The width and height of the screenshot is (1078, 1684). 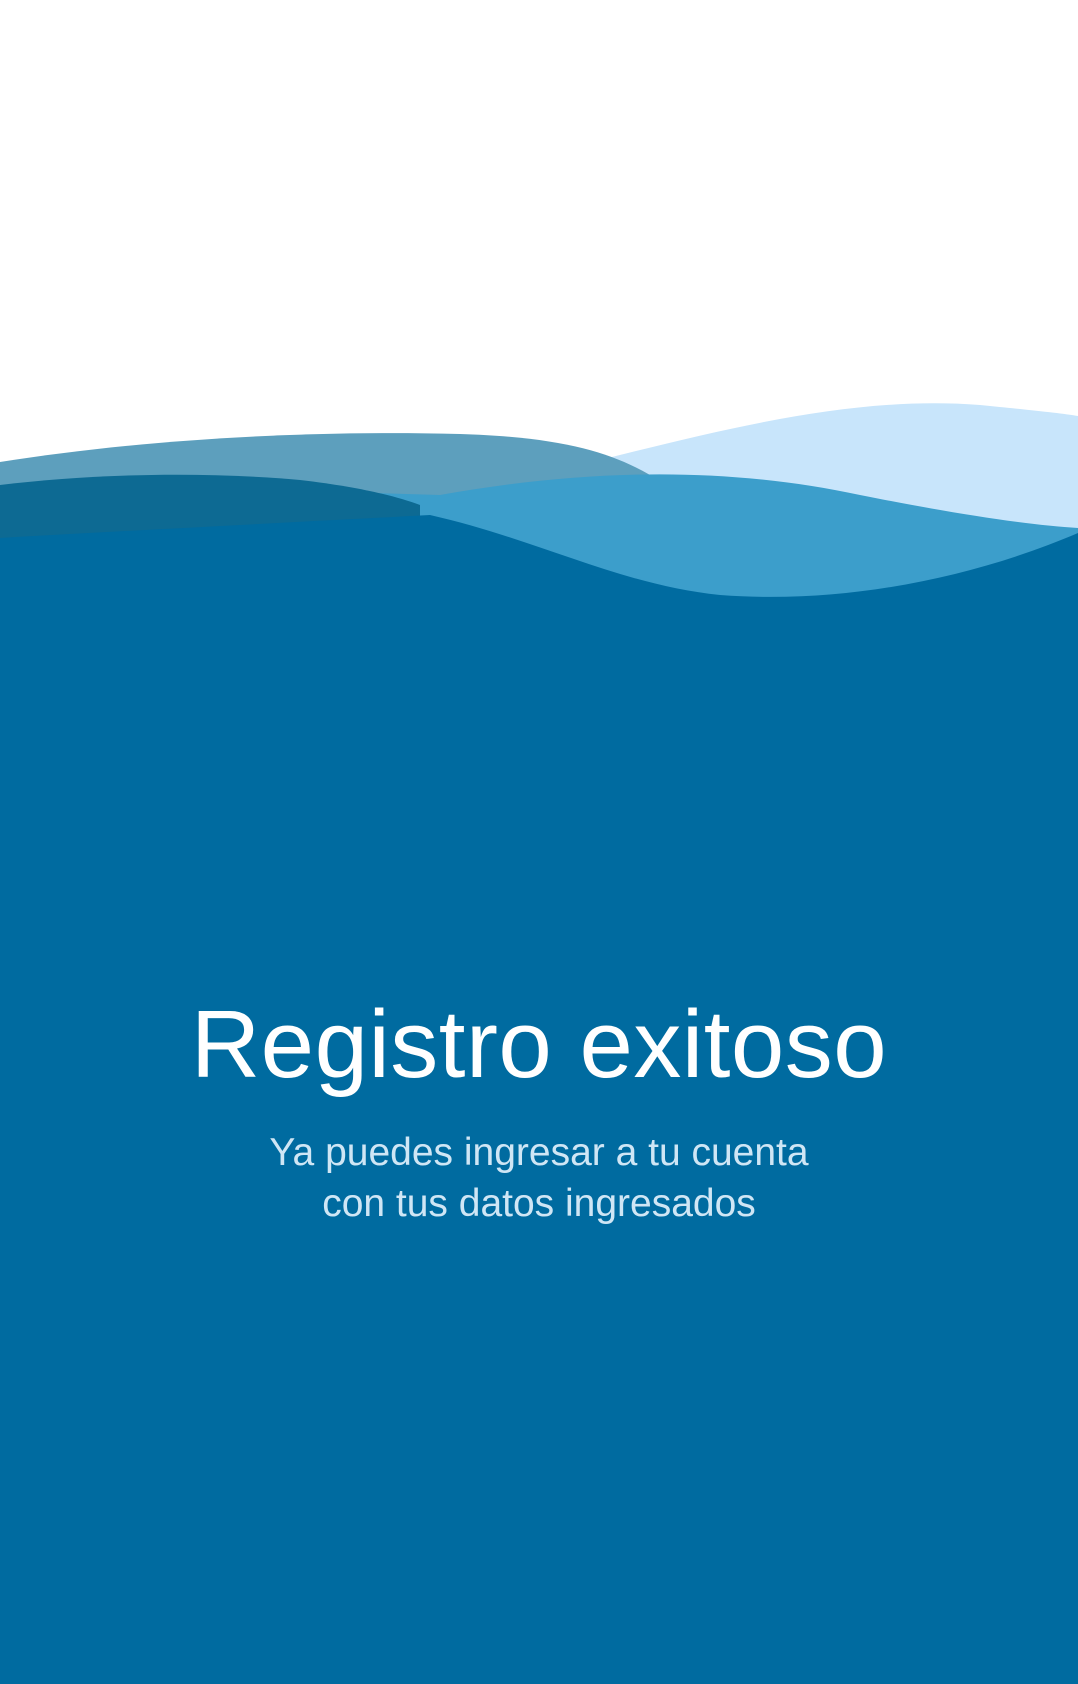 What do you see at coordinates (539, 1204) in the screenshot?
I see `success-subtitle-line-2: con tus datos ingresados` at bounding box center [539, 1204].